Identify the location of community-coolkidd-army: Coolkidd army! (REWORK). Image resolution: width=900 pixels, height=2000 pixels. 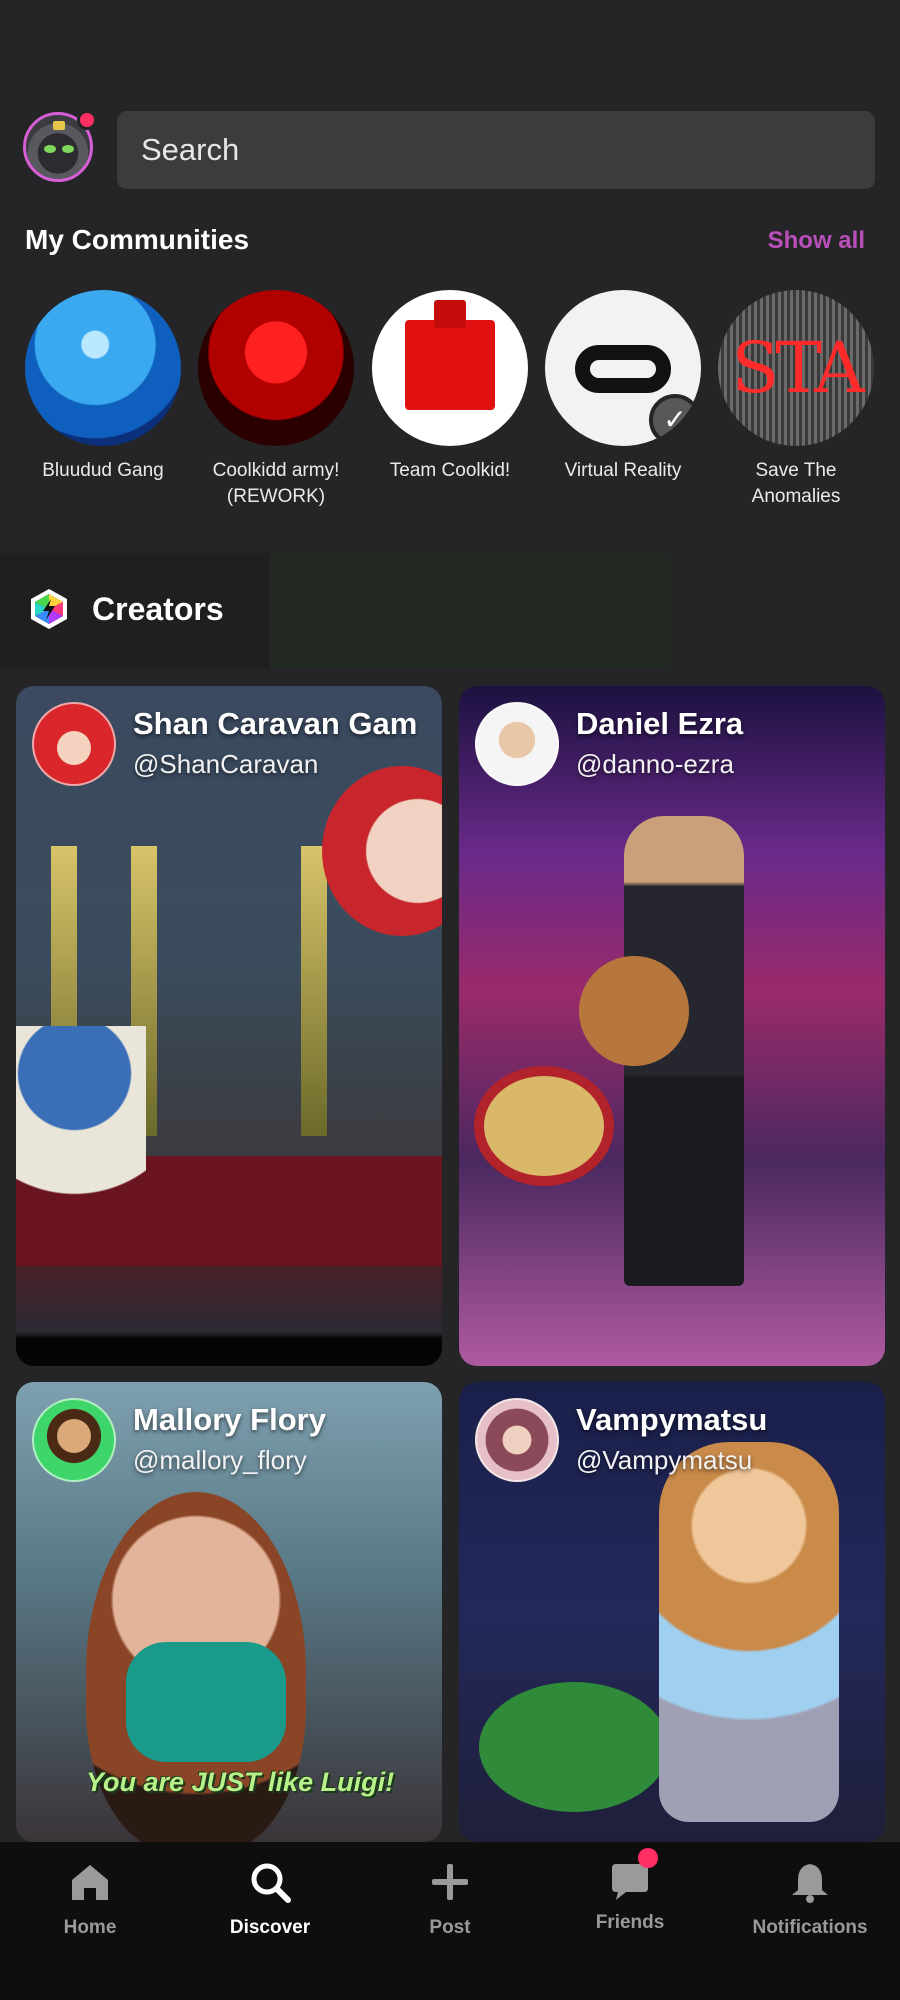
(276, 400).